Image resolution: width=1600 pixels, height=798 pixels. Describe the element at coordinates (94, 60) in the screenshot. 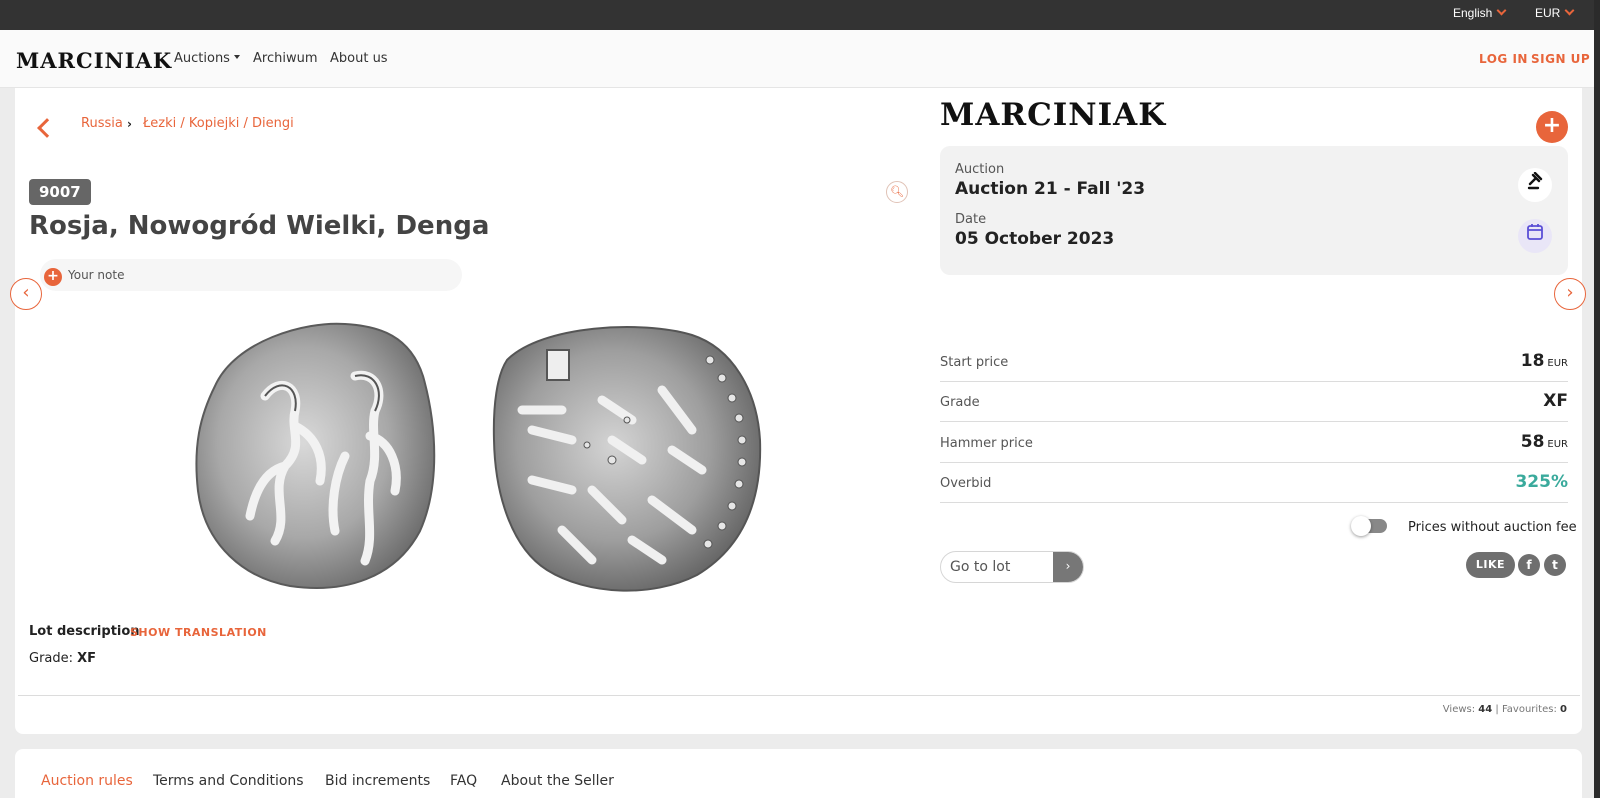

I see `site-logo: MARCINIAK` at that location.